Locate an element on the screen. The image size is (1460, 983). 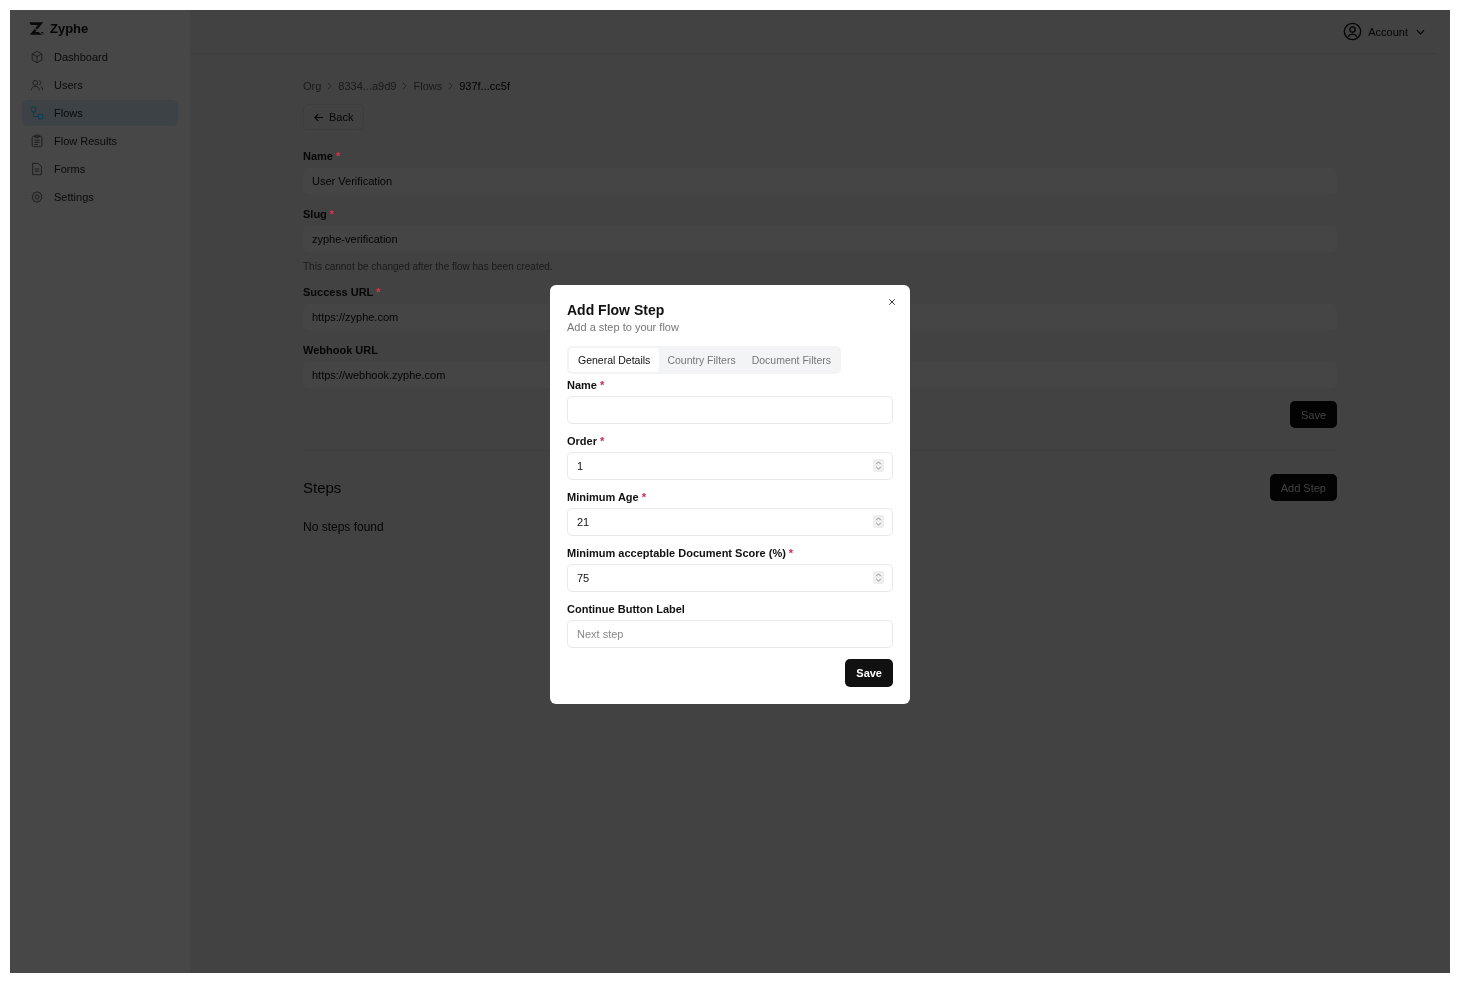
number-field: 21 is located at coordinates (730, 522).